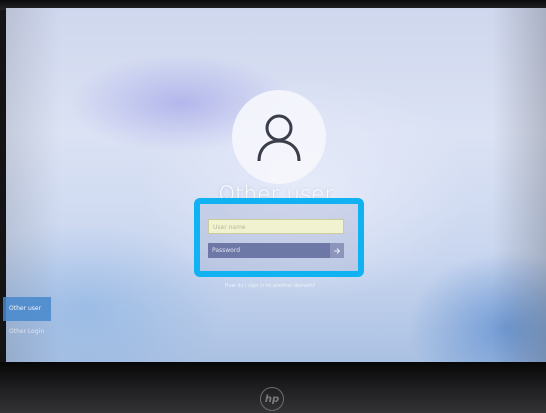  I want to click on user-icon, so click(279, 138).